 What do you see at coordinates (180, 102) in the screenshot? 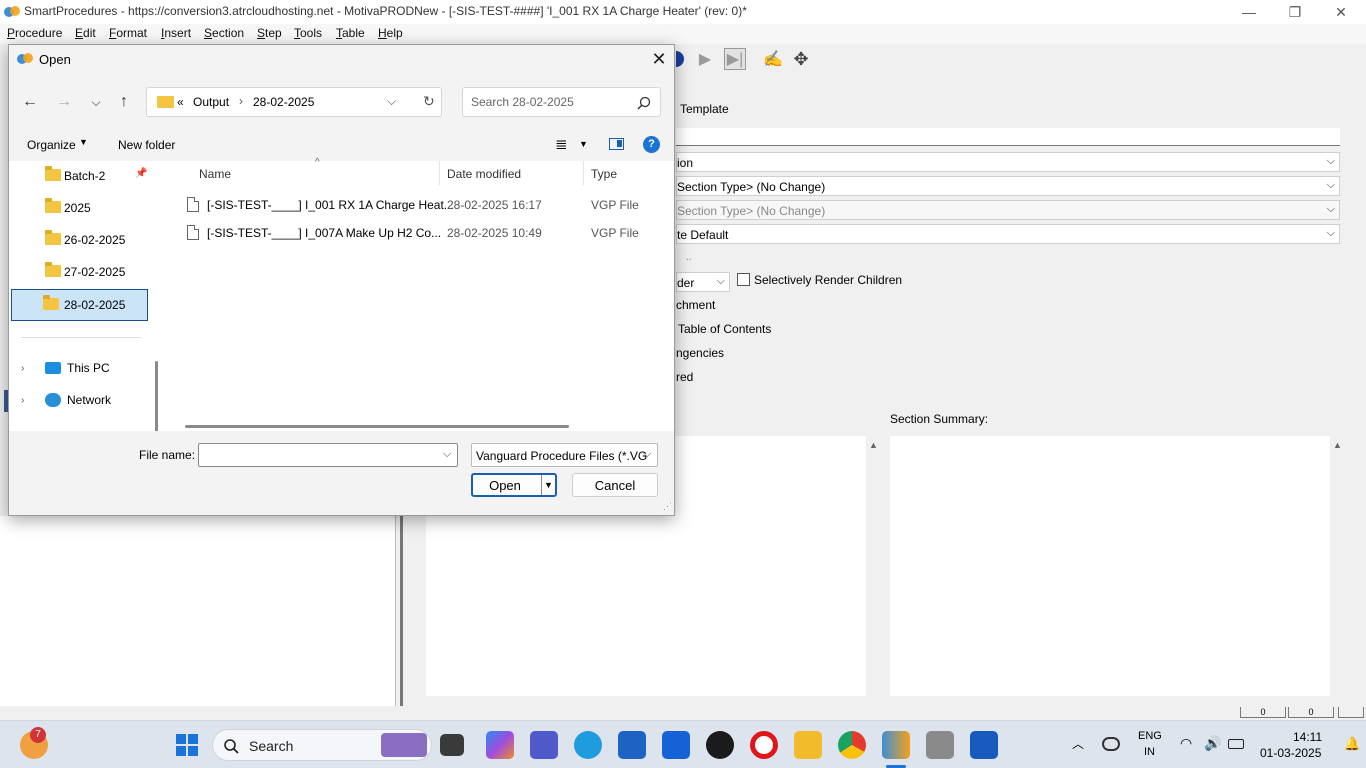
I see `breadcrumb-overflow: «` at bounding box center [180, 102].